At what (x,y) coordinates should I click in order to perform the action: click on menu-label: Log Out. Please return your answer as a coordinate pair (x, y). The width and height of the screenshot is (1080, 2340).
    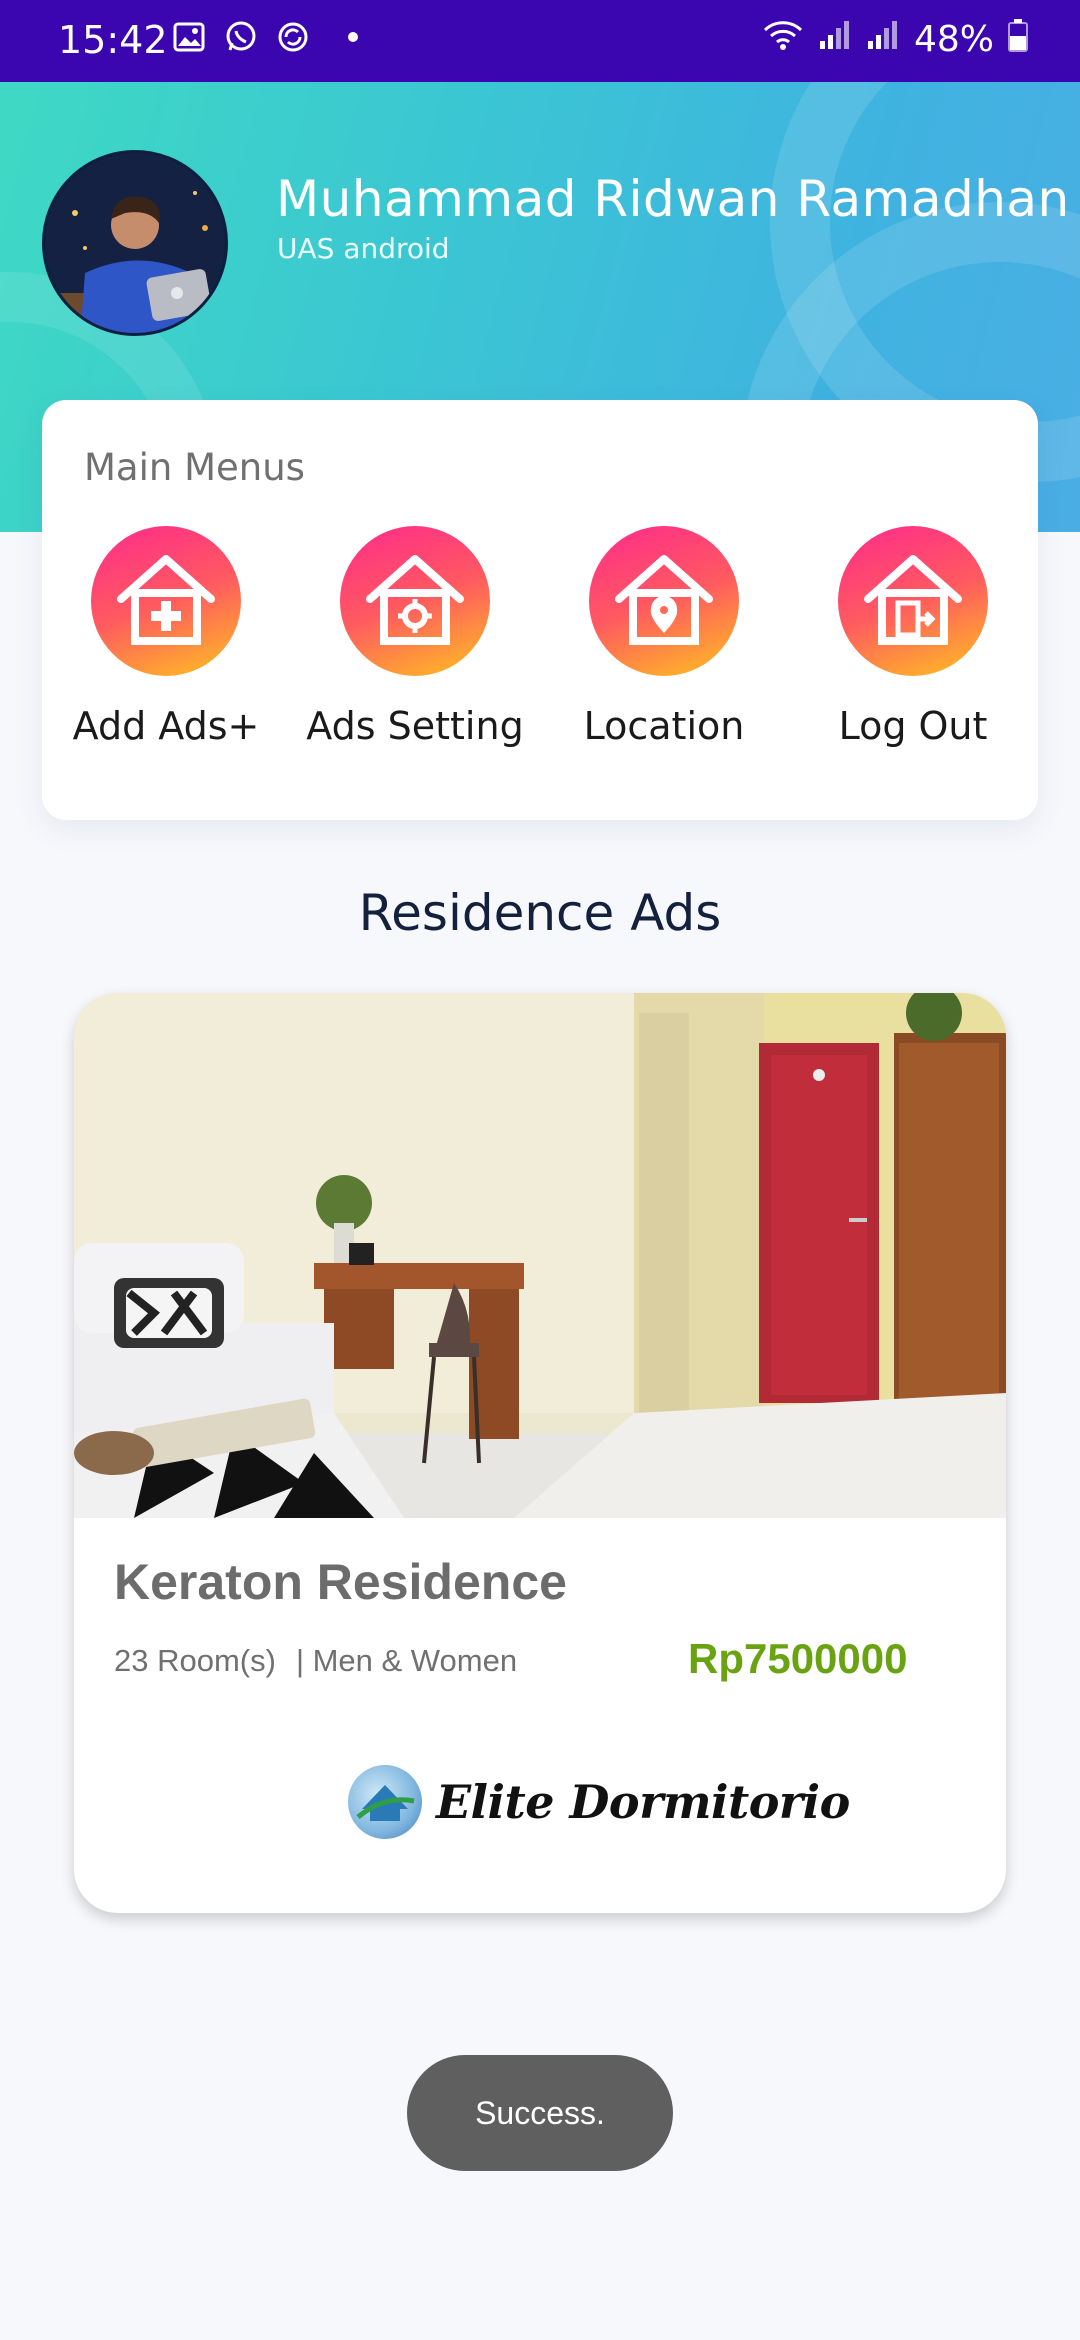
    Looking at the image, I should click on (913, 726).